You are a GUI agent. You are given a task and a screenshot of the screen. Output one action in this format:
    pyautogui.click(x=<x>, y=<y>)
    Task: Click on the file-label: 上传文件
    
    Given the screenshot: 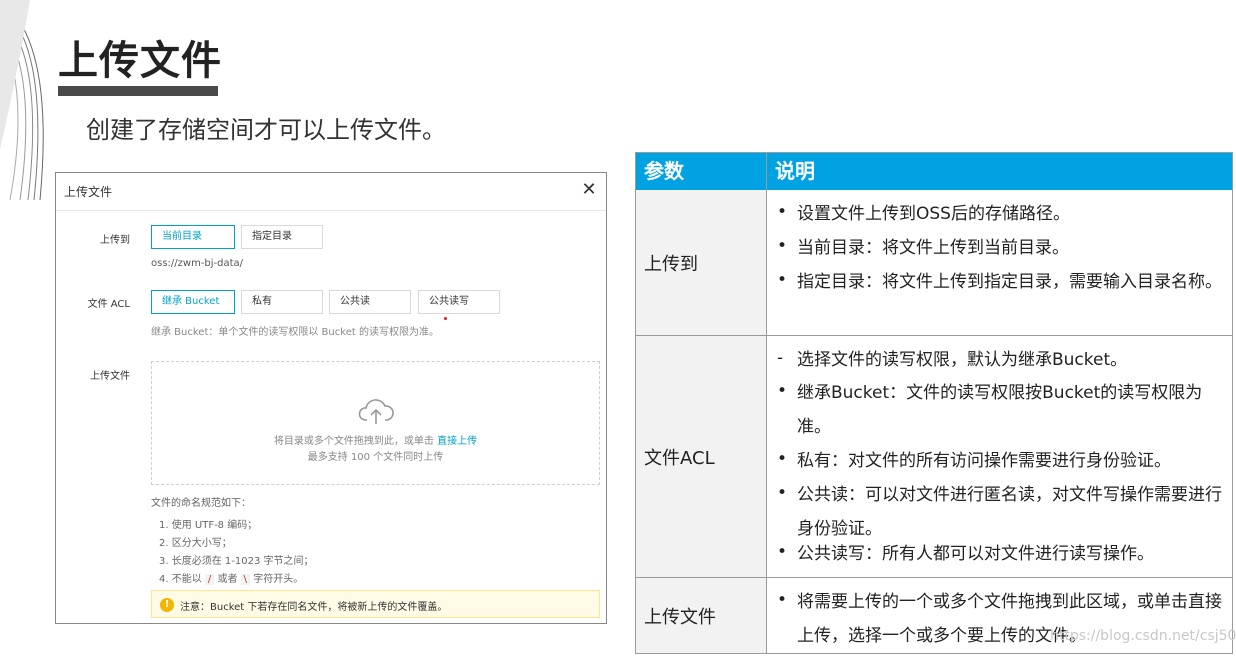 What is the action you would take?
    pyautogui.click(x=110, y=376)
    